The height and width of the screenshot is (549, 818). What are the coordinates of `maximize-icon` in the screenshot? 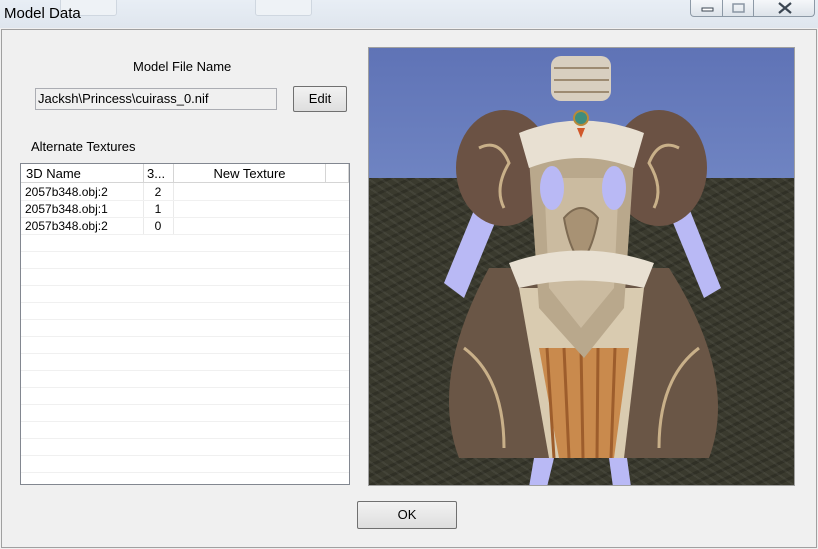 It's located at (738, 8).